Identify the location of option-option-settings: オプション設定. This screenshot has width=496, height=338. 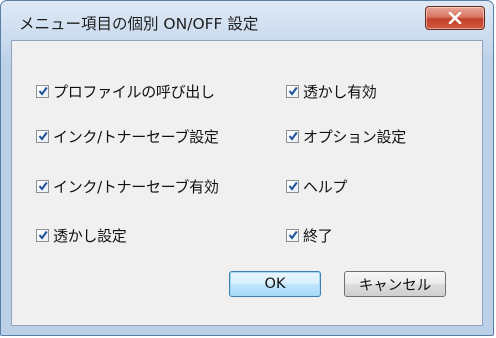
(346, 136).